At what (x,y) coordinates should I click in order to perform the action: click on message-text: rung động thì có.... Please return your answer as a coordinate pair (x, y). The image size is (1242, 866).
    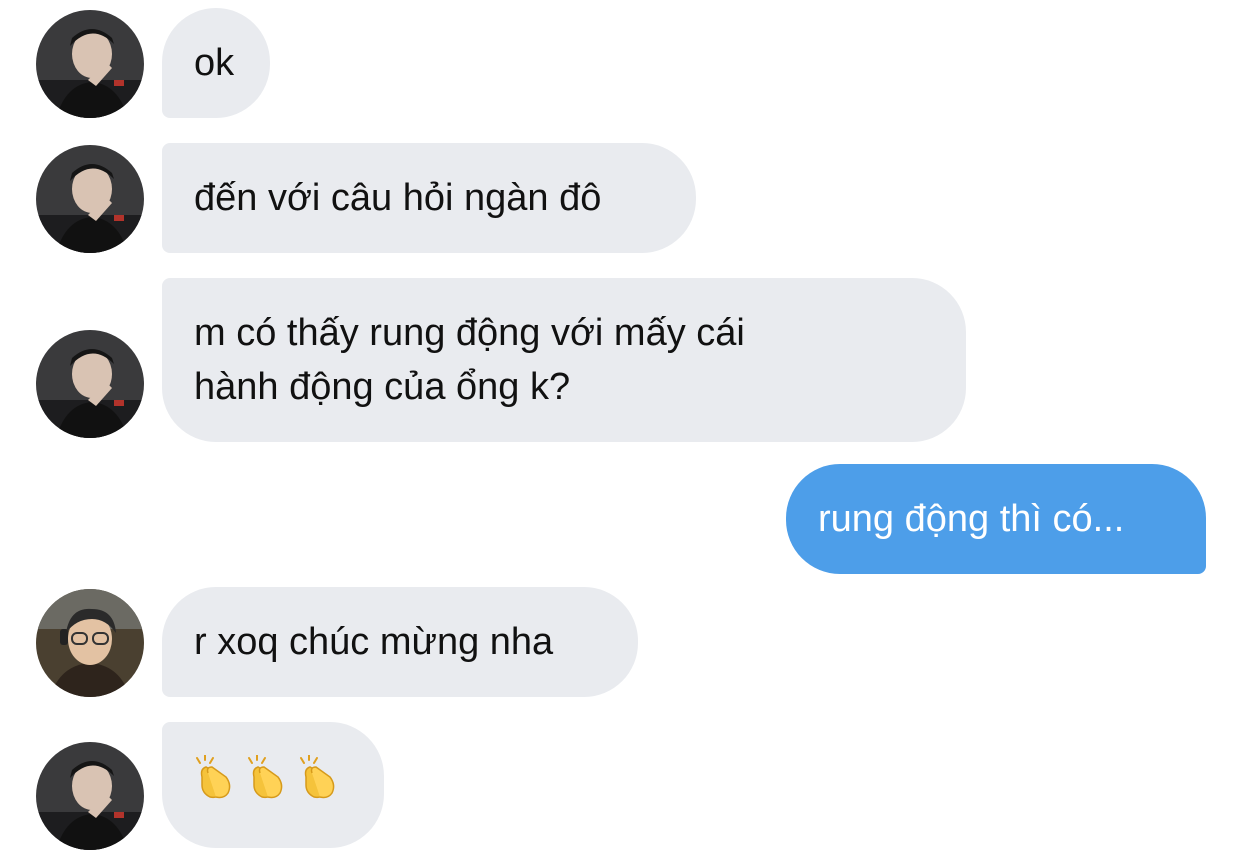
    Looking at the image, I should click on (971, 519).